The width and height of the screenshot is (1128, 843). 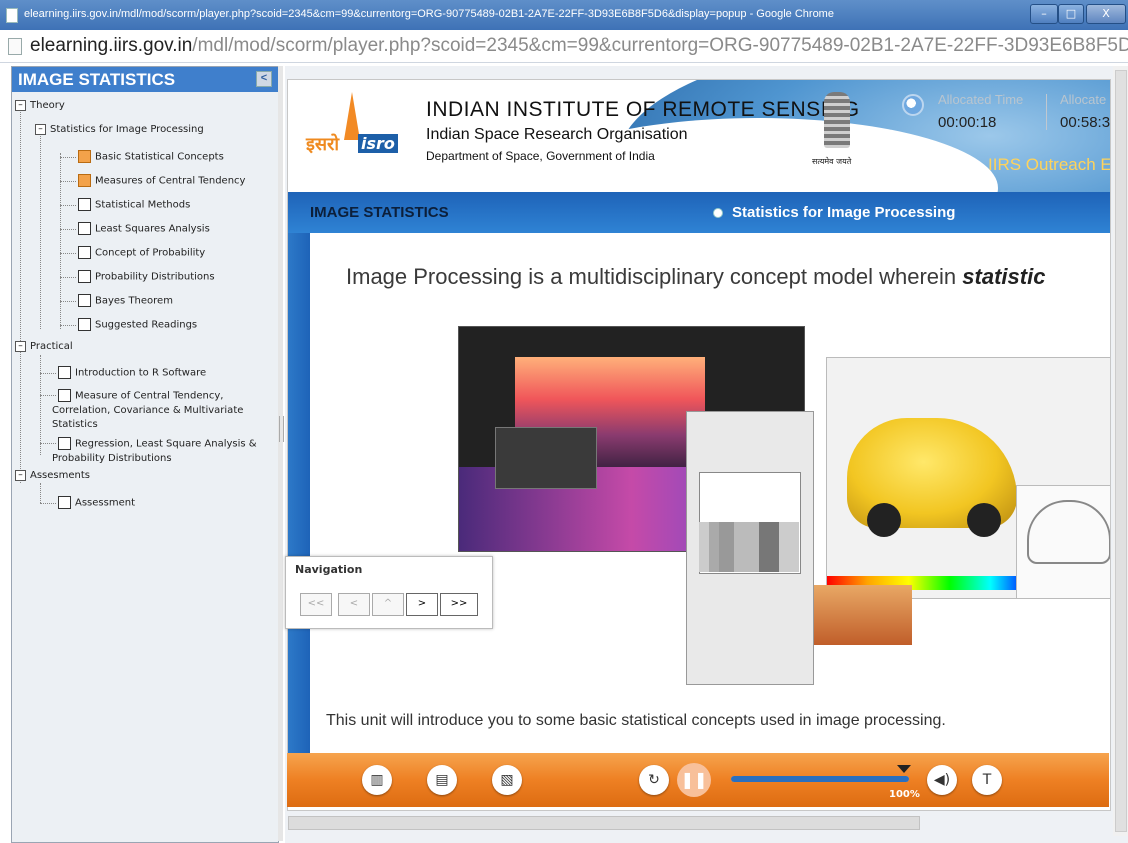 What do you see at coordinates (604, 823) in the screenshot?
I see `horizontal-scrollbar` at bounding box center [604, 823].